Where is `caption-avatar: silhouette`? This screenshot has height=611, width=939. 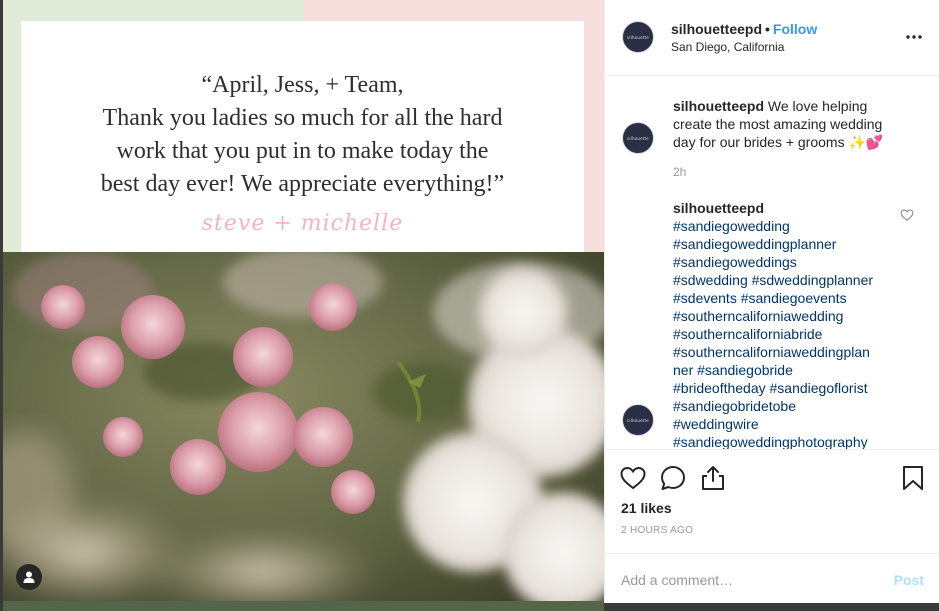
caption-avatar: silhouette is located at coordinates (638, 138).